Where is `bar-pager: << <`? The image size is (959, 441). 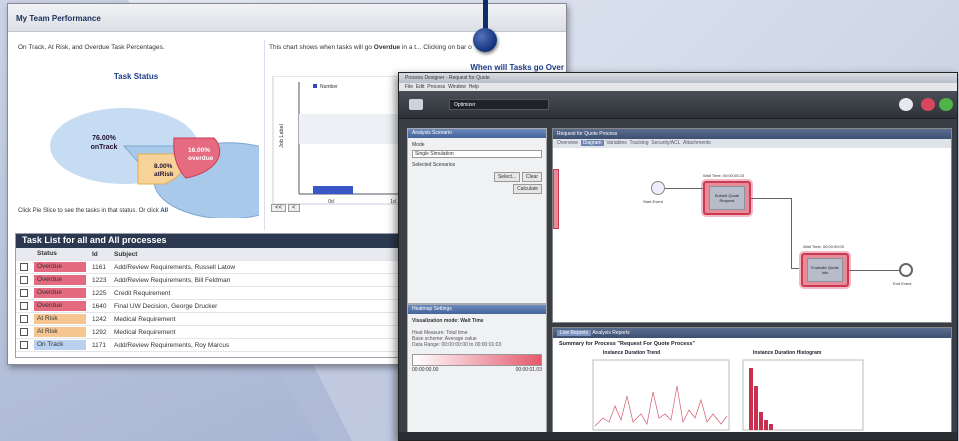 bar-pager: << < is located at coordinates (285, 208).